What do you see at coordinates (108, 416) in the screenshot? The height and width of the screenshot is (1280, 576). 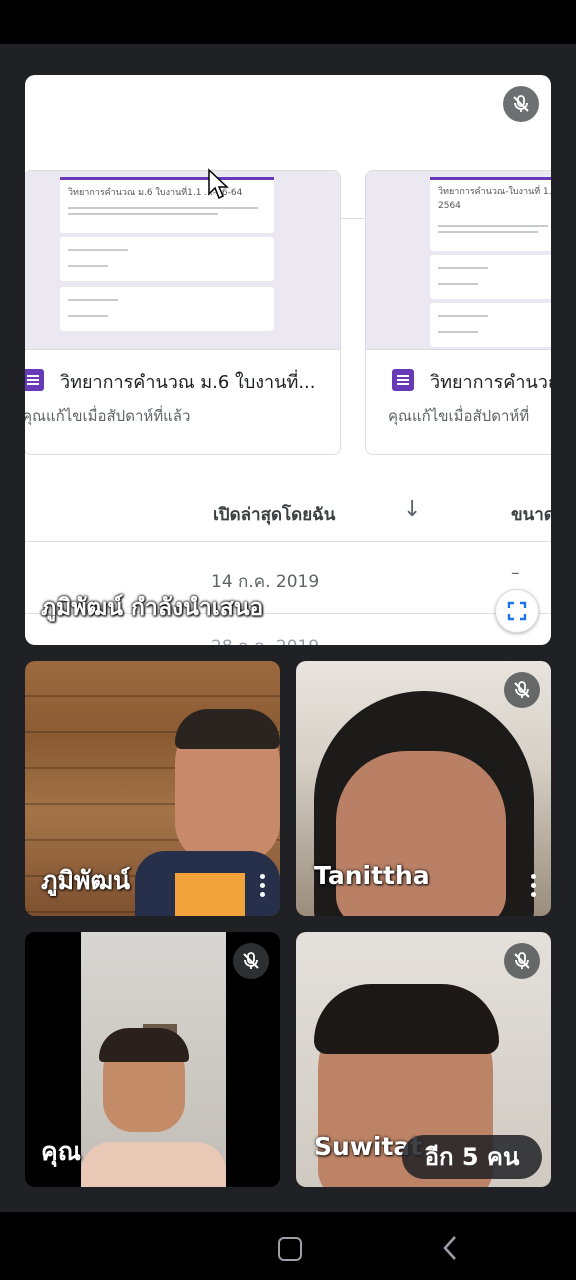 I see `file-subtitle: คุณแก้ไขเมื่อสัปดาห์ที่แล้ว` at bounding box center [108, 416].